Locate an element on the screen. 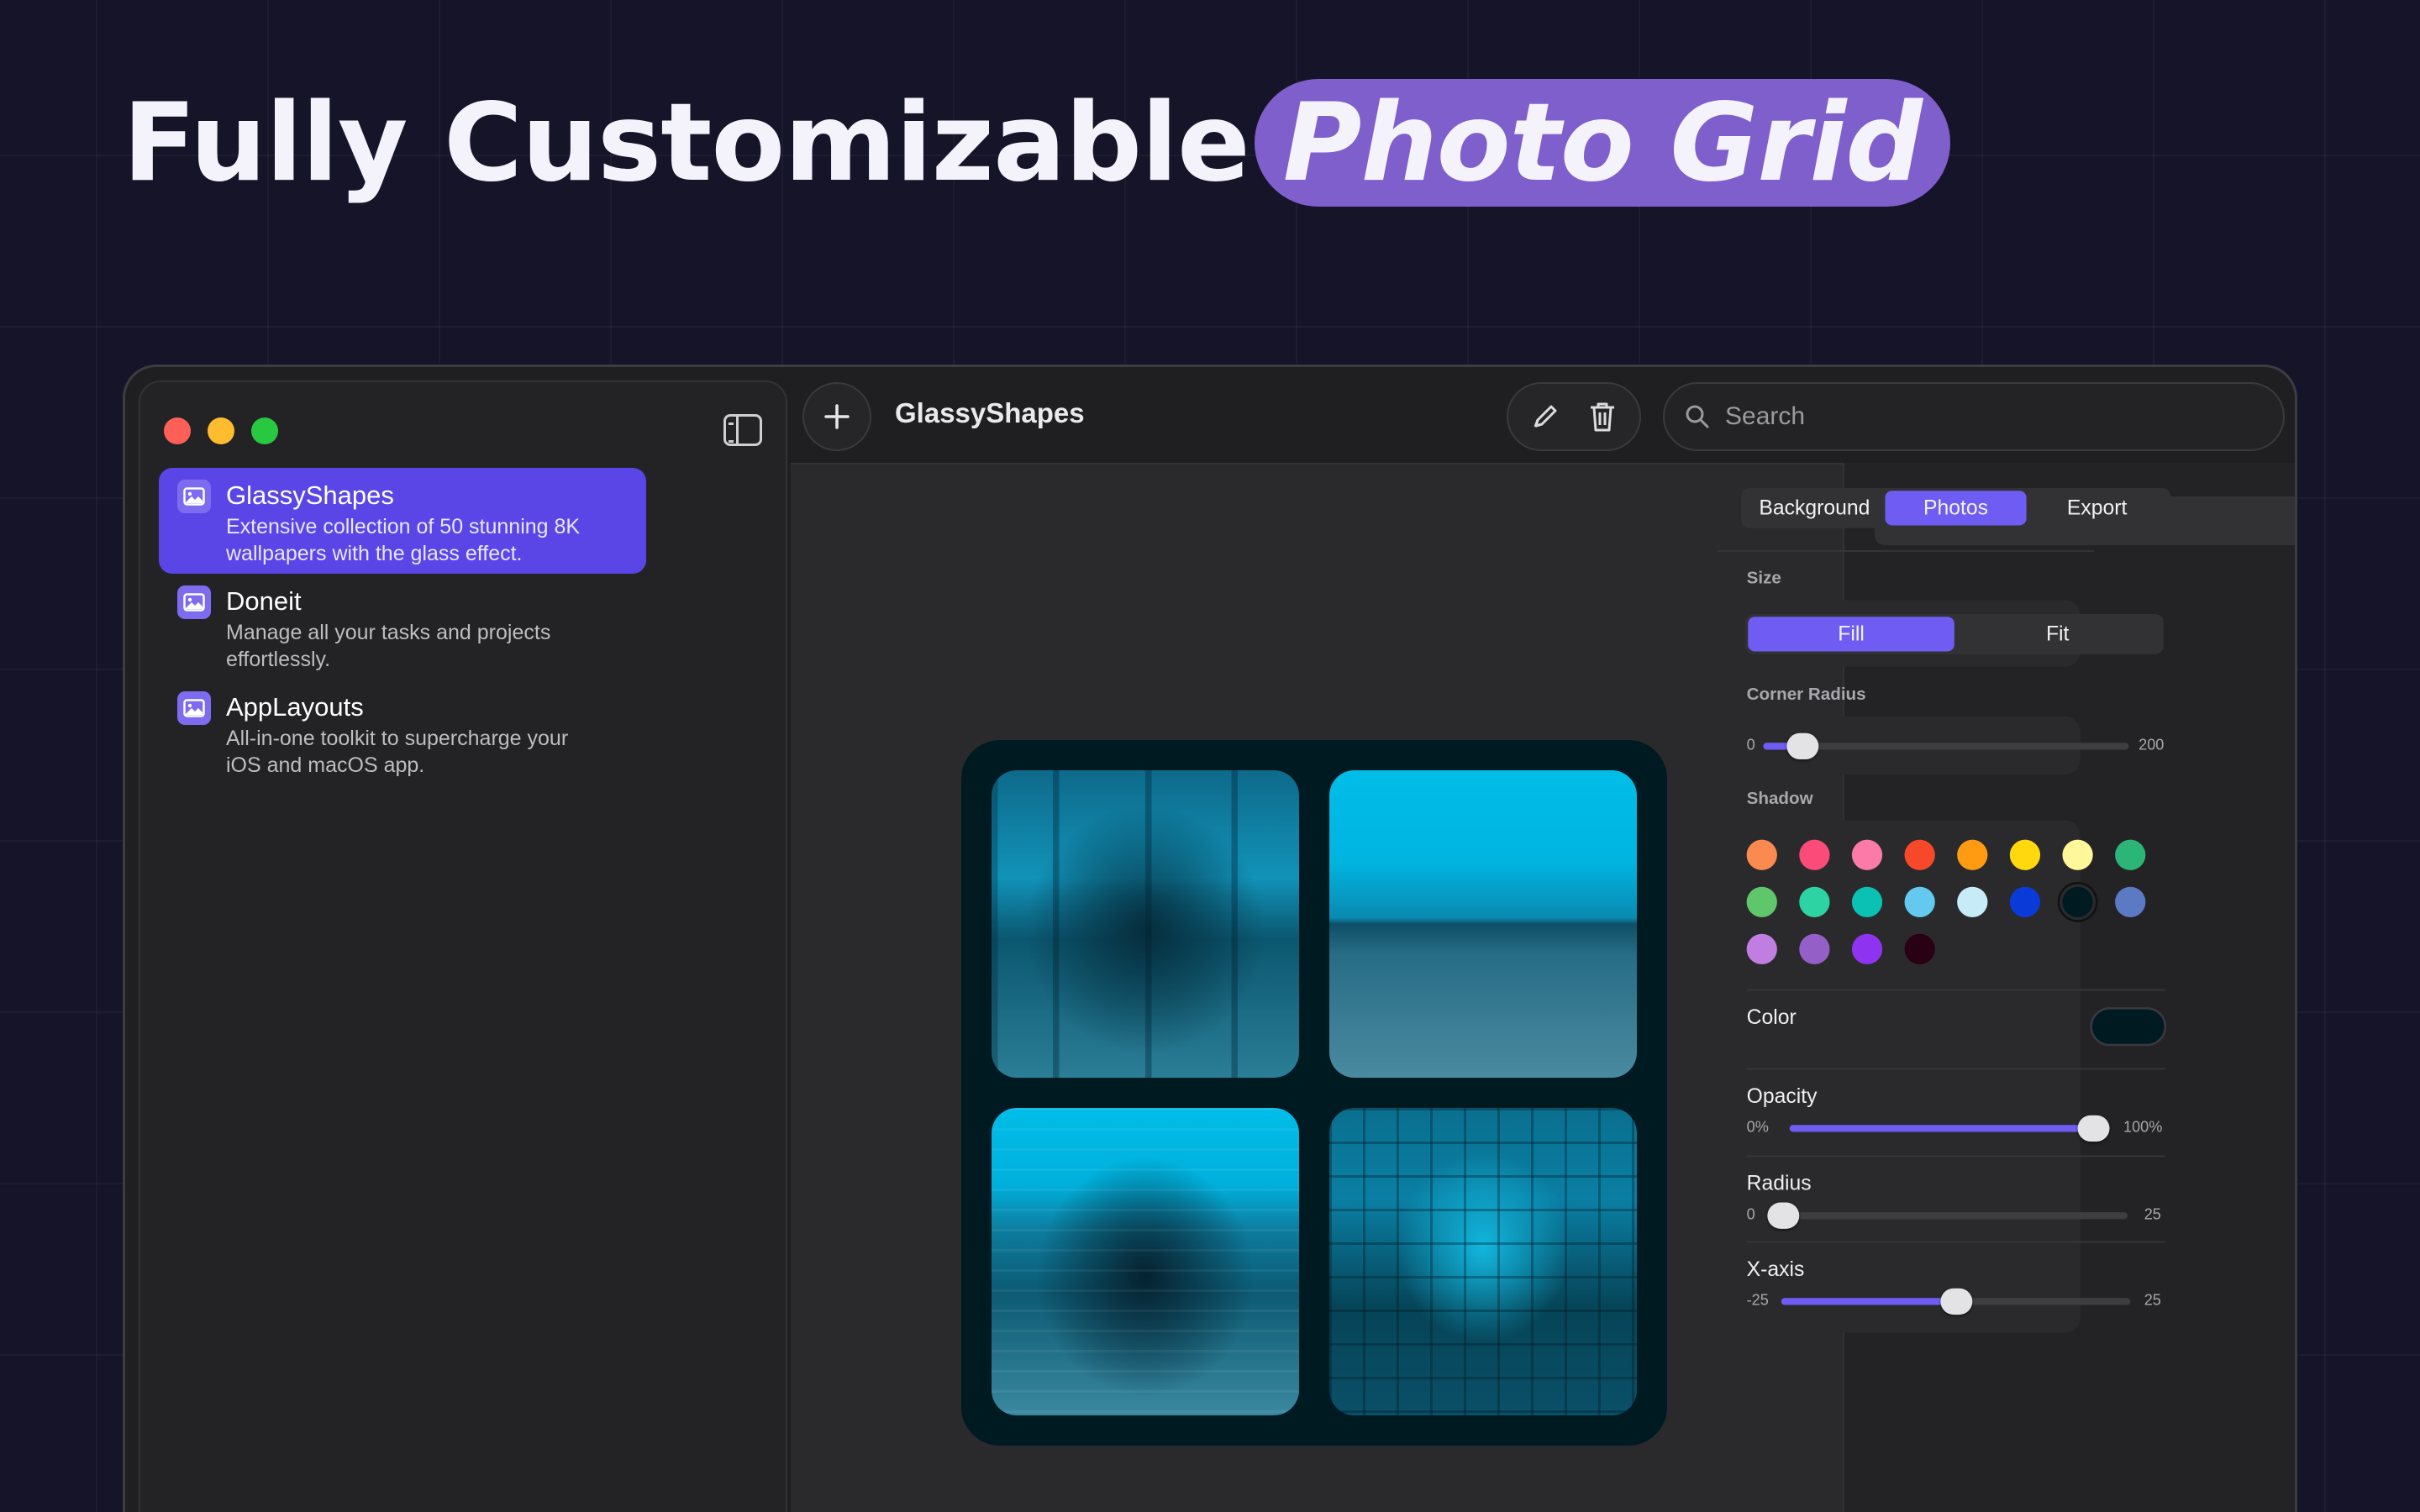 The height and width of the screenshot is (1512, 2420). x-axis-fill is located at coordinates (1869, 1301).